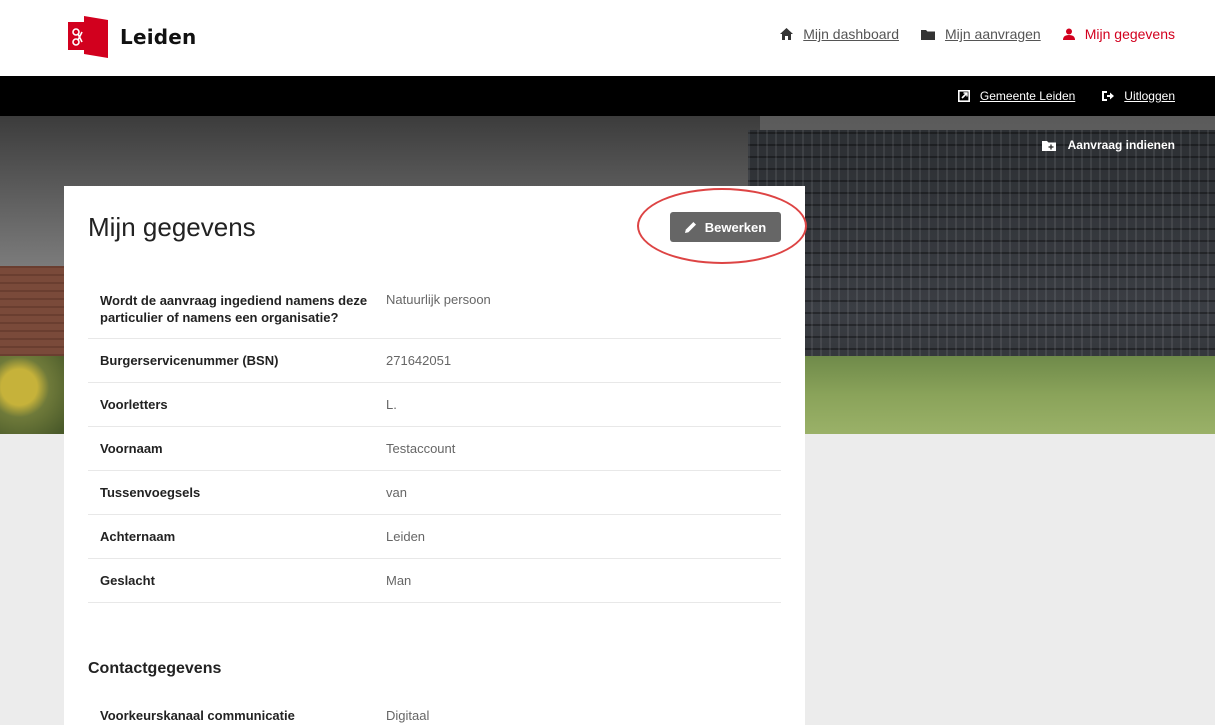  I want to click on detail-row: Achternaam Leiden, so click(434, 537).